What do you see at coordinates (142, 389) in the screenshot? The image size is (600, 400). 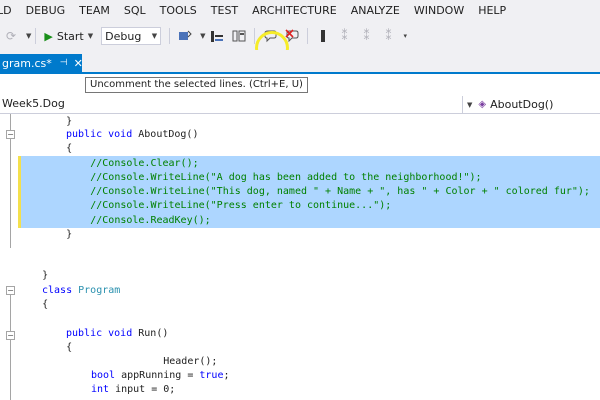 I see `code-text: input = 0;` at bounding box center [142, 389].